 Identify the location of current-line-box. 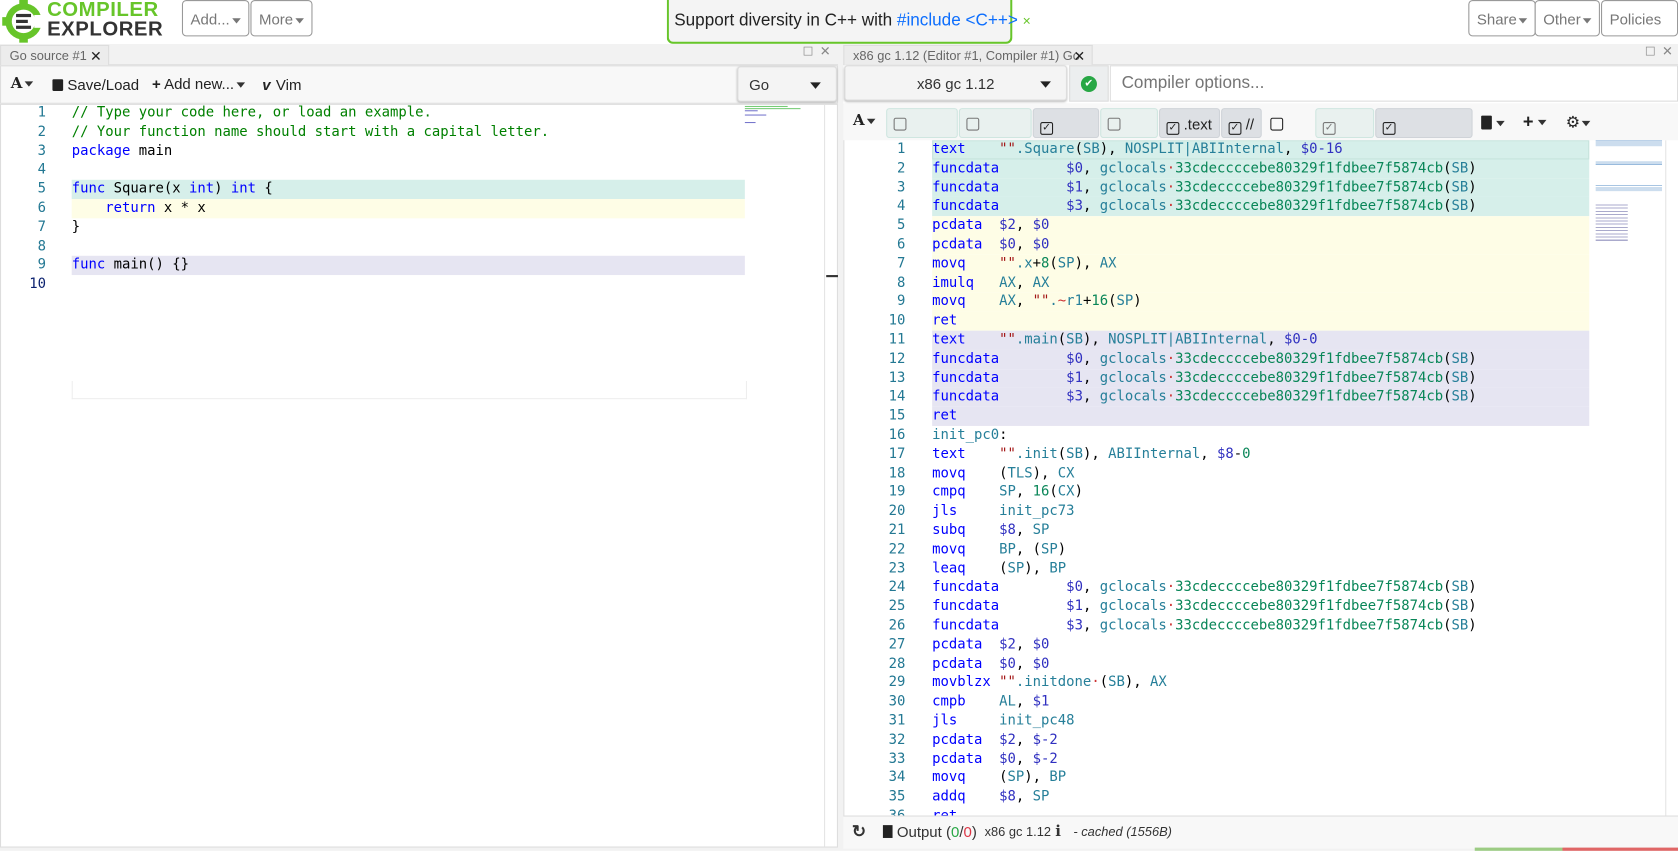
(409, 390).